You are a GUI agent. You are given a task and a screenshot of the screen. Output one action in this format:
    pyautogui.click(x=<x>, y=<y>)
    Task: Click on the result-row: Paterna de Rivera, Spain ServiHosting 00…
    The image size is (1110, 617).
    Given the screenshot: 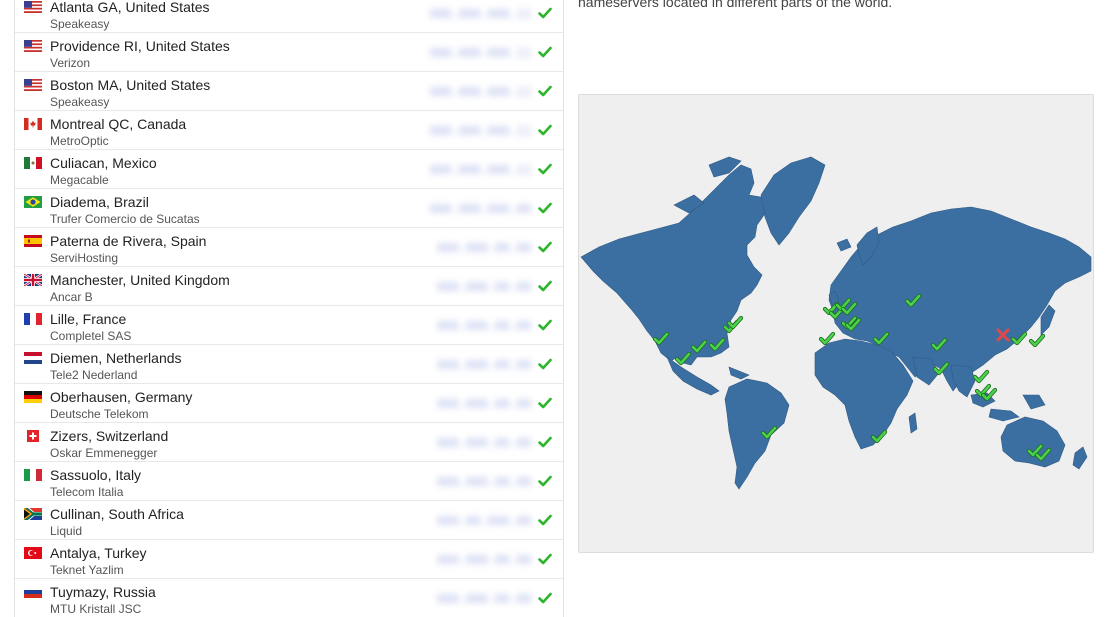 What is the action you would take?
    pyautogui.click(x=289, y=247)
    